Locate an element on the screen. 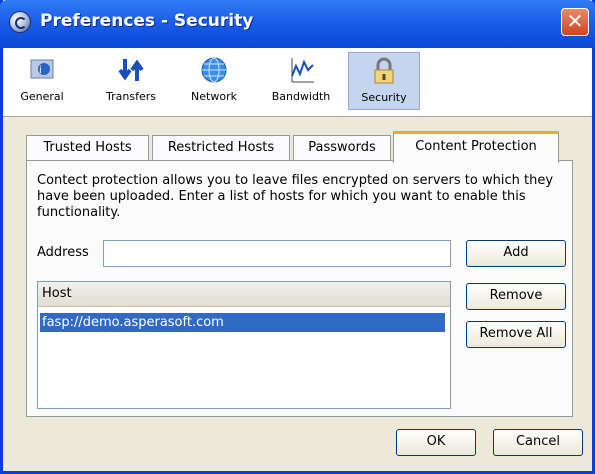 This screenshot has height=474, width=595. hosts-column-header: Host is located at coordinates (244, 294).